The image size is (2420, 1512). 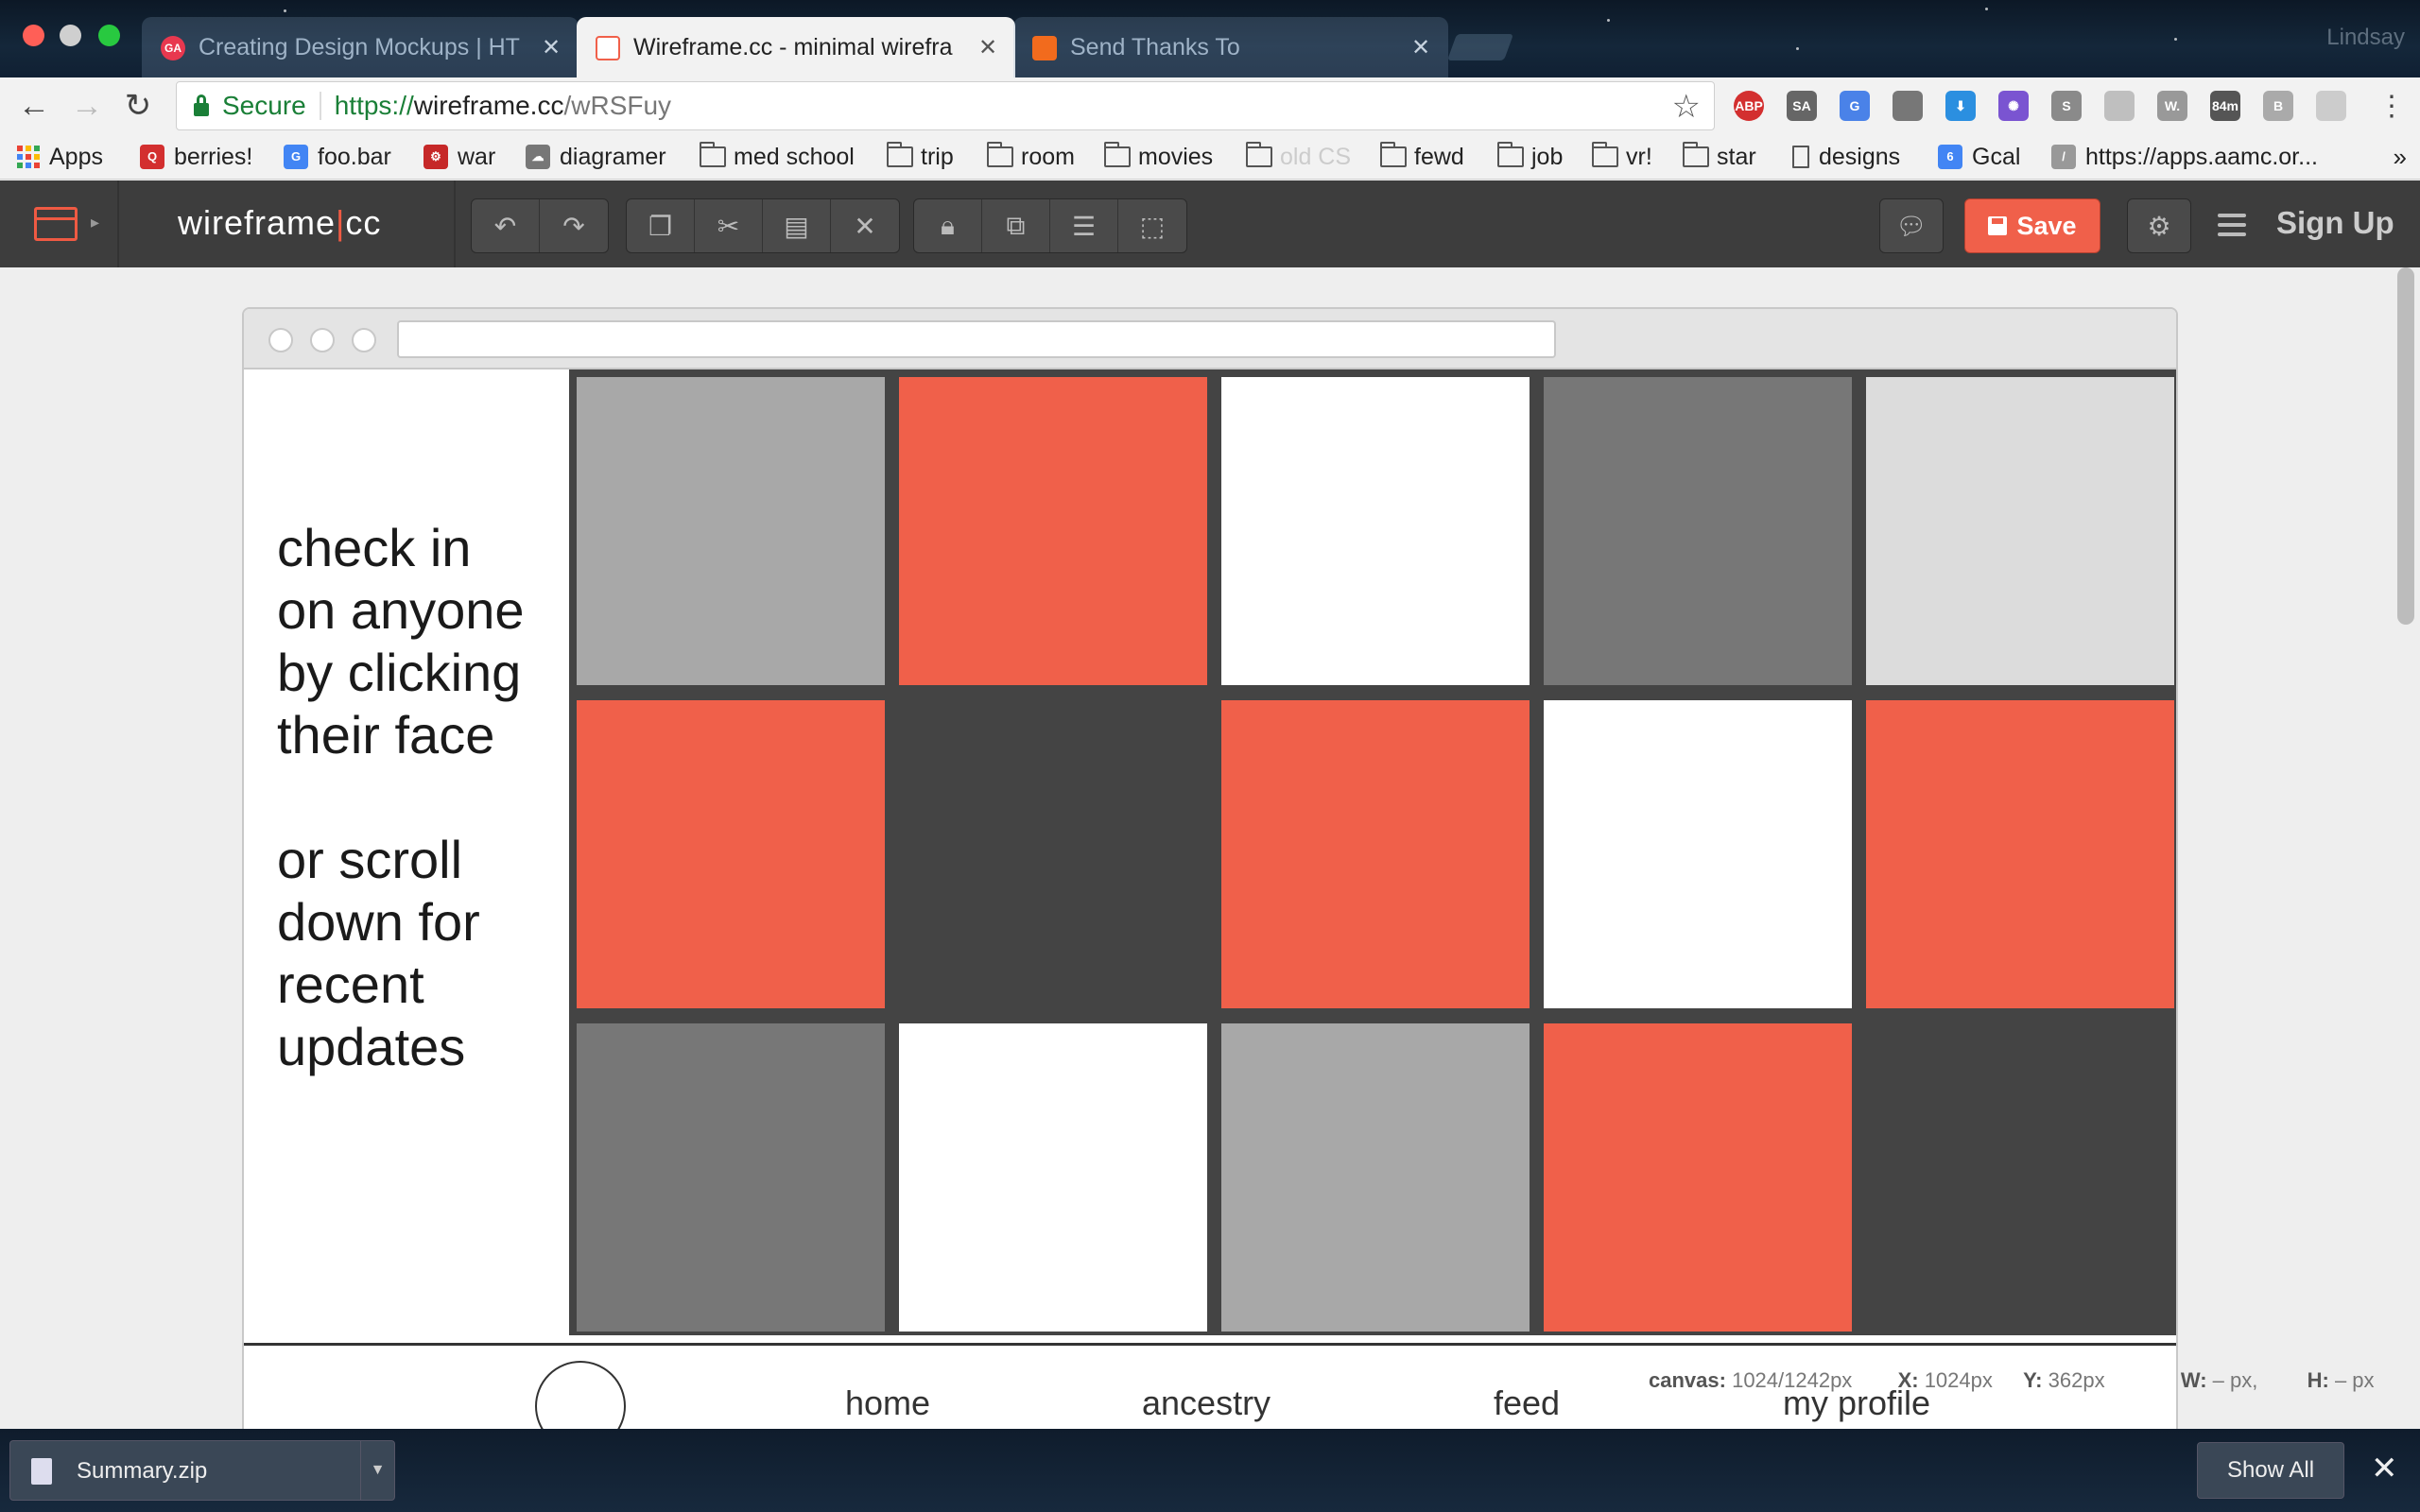 I want to click on delete-button: ✕, so click(x=865, y=225).